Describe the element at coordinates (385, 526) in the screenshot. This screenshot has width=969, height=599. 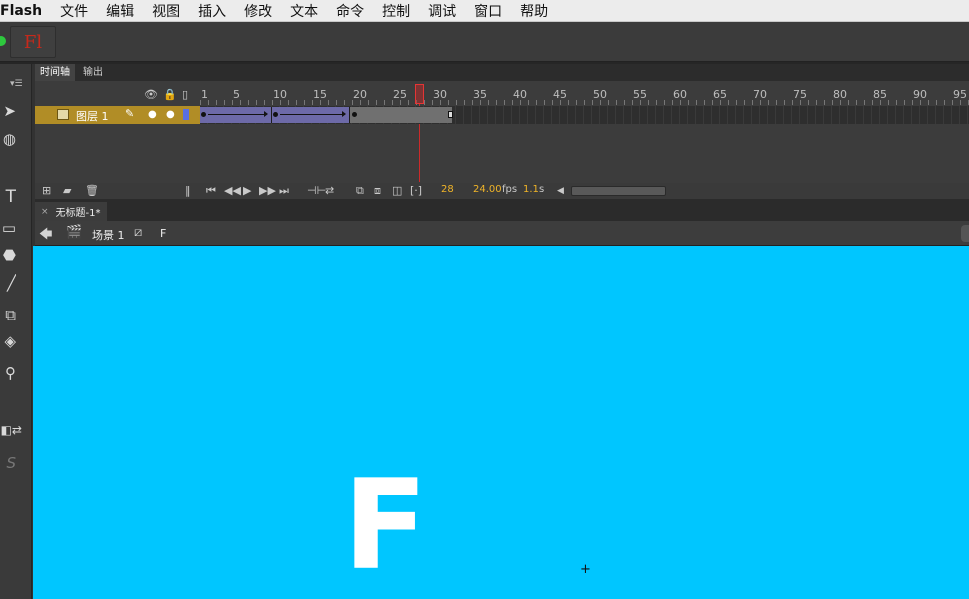
I see `stage-text-f: F` at that location.